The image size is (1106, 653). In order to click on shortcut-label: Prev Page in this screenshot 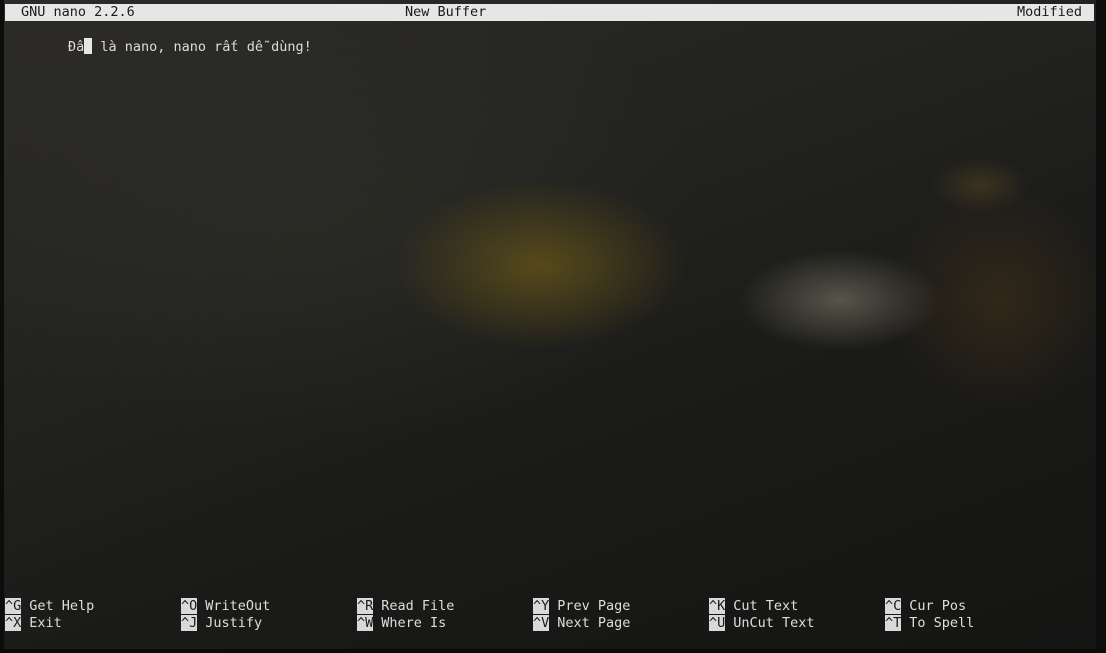, I will do `click(594, 606)`.